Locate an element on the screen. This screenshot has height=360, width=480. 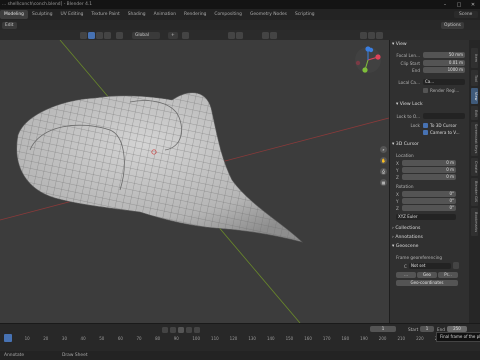
viewport-nav-buttons: ⌕ ✋ ⎙ ▦ is located at coordinates (384, 168).